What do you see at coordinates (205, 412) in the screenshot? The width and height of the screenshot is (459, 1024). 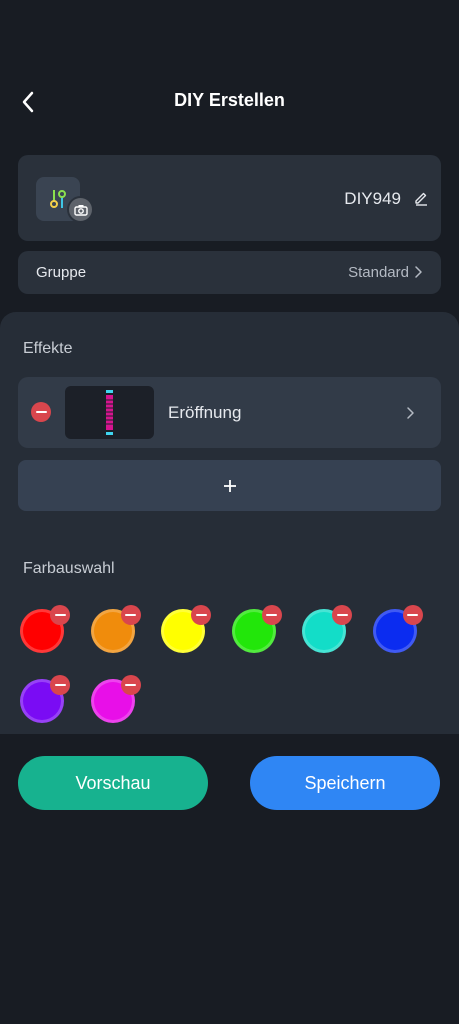 I see `effect-name: Eröffnung` at bounding box center [205, 412].